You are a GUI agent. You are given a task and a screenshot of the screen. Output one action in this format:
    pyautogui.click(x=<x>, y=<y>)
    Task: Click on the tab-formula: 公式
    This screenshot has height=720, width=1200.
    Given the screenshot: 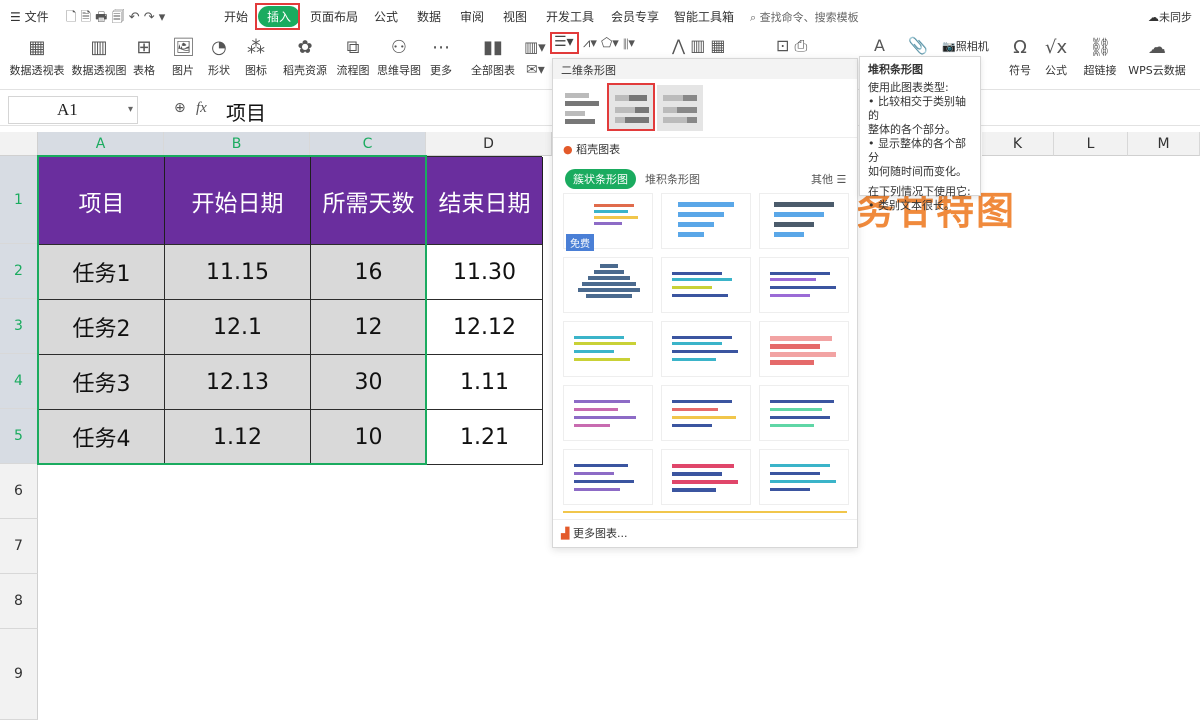 What is the action you would take?
    pyautogui.click(x=386, y=16)
    